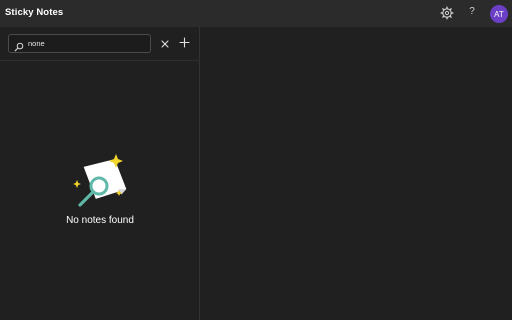 The height and width of the screenshot is (320, 512). I want to click on avatar: AT, so click(499, 14).